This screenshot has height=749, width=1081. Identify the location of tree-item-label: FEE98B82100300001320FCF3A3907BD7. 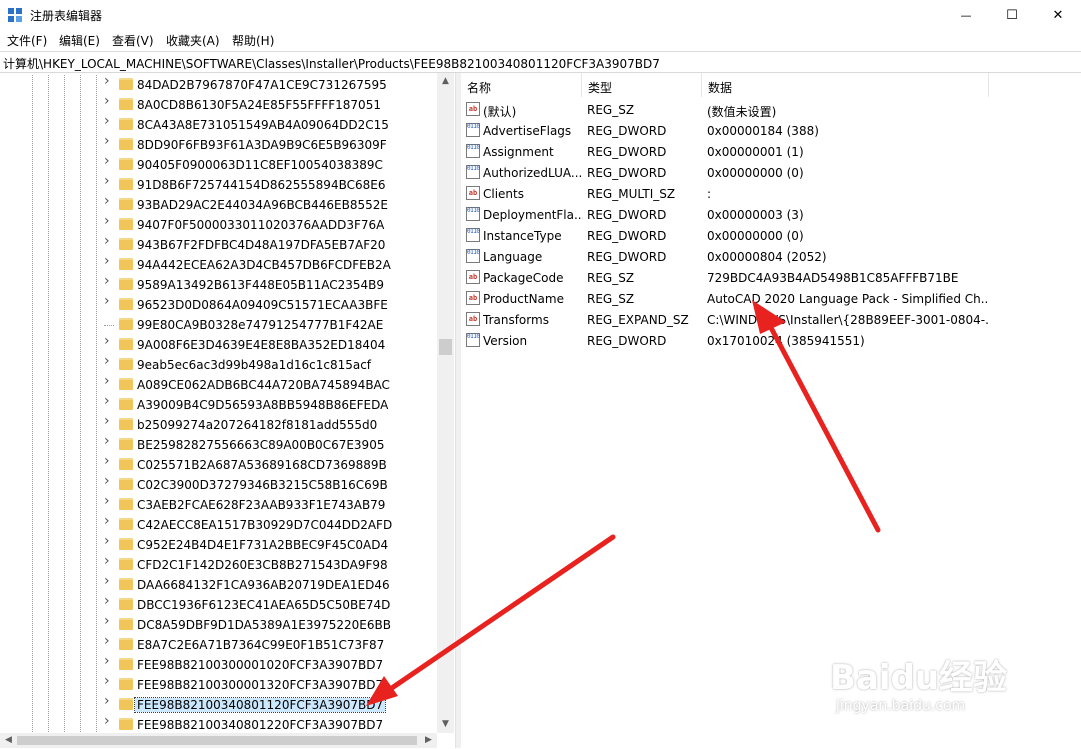
(260, 685).